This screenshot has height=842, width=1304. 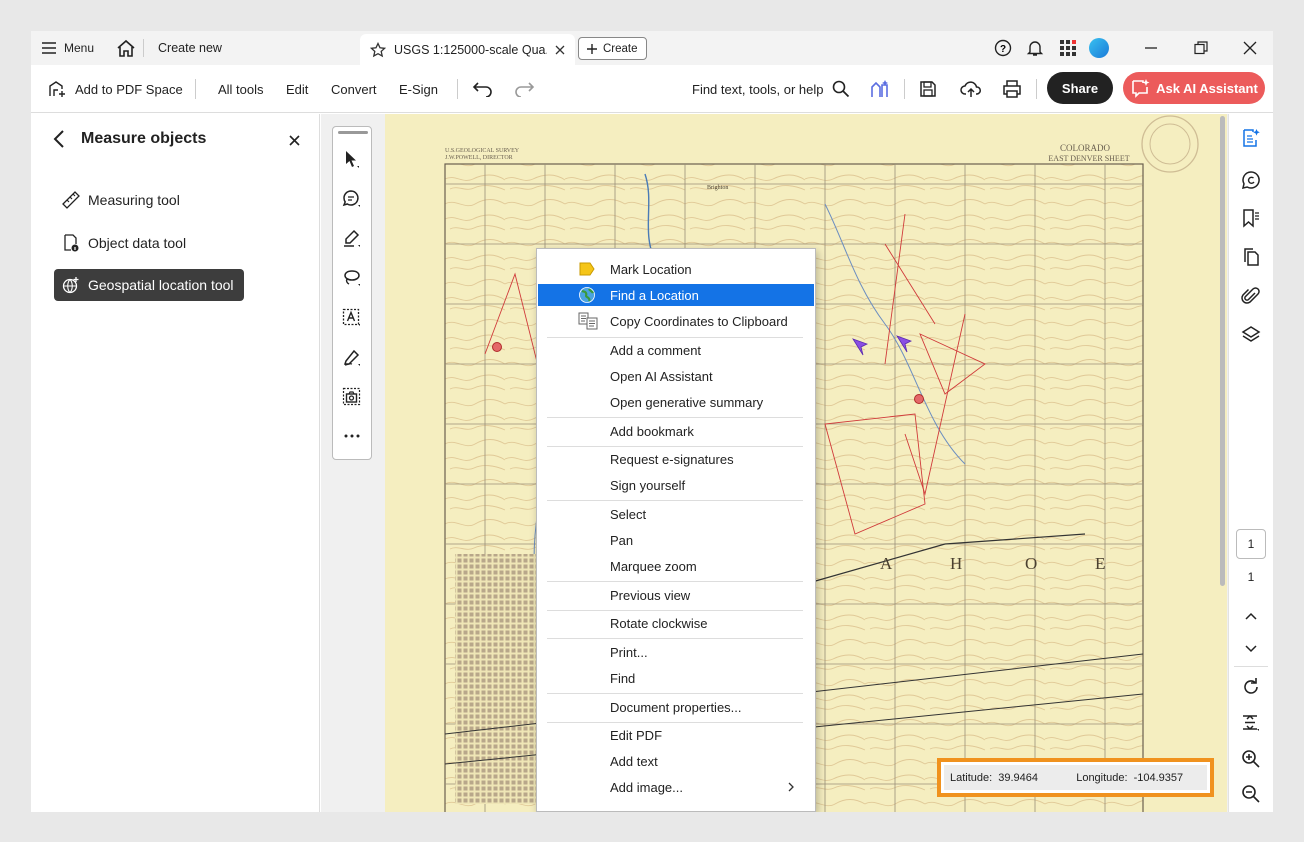 What do you see at coordinates (1251, 218) in the screenshot?
I see `bookmarks-rail-button` at bounding box center [1251, 218].